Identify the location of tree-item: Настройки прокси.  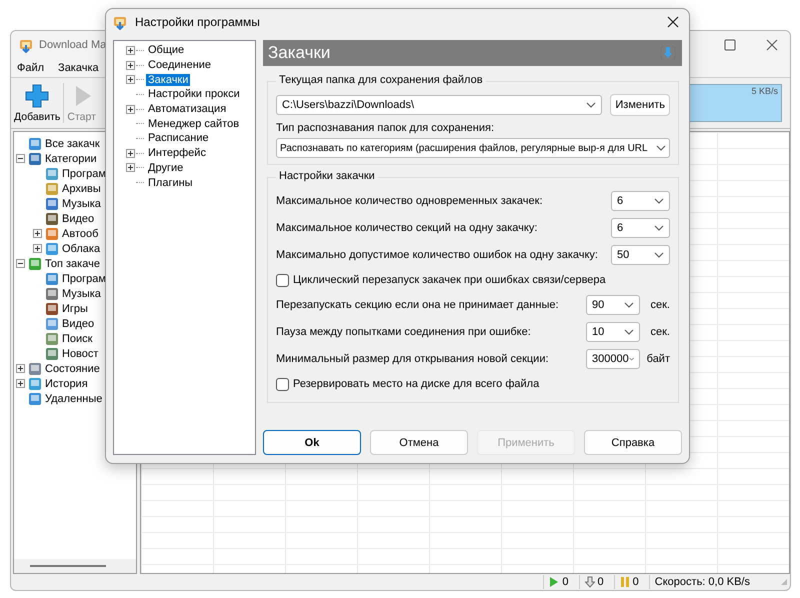
(194, 94).